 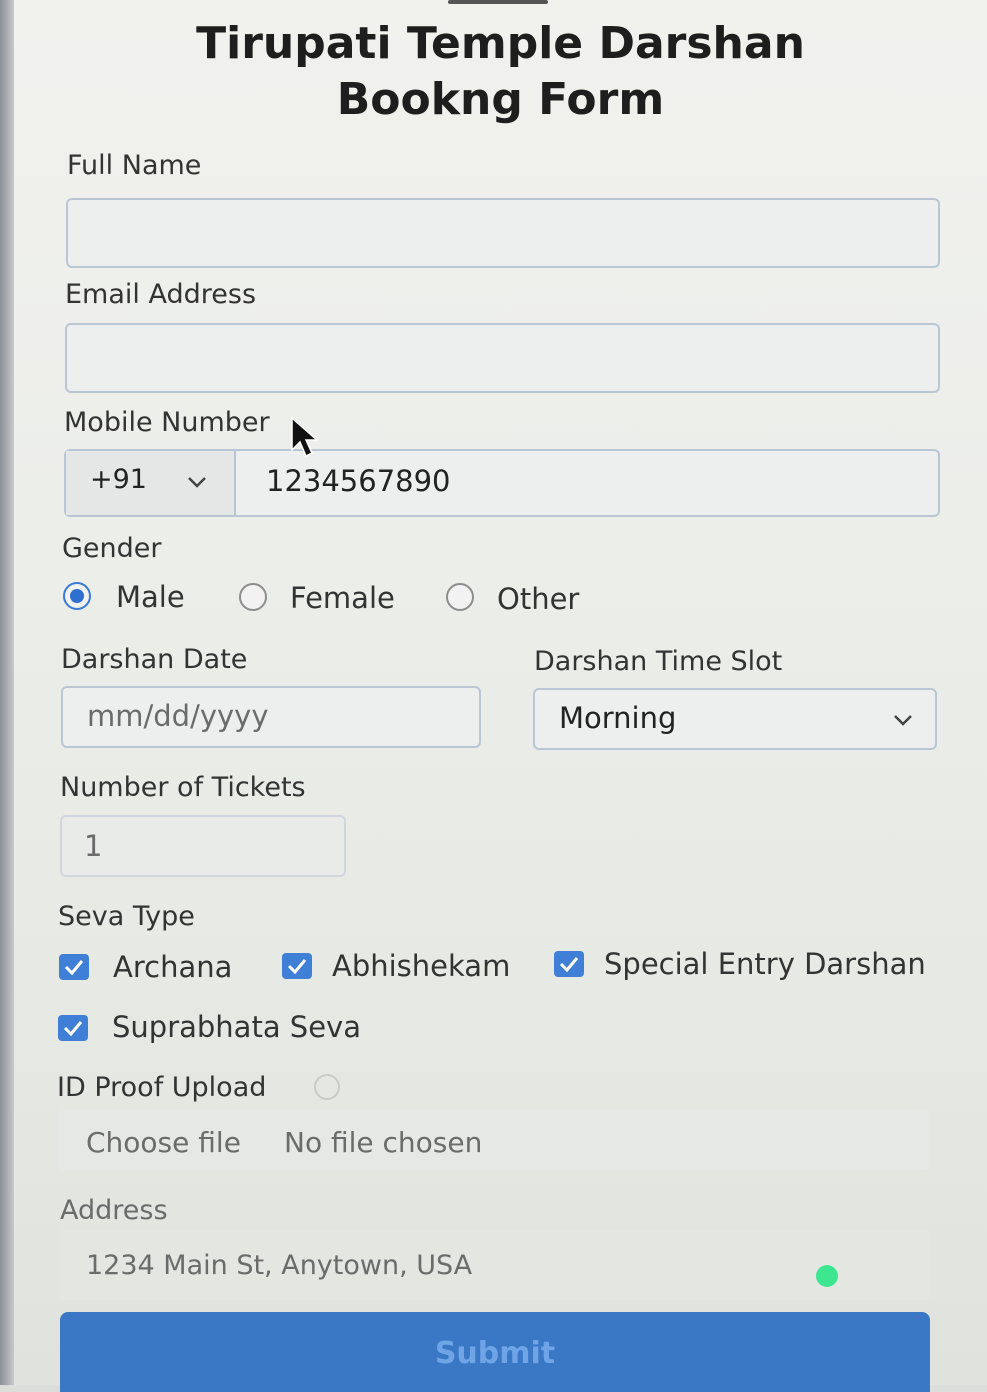 What do you see at coordinates (538, 599) in the screenshot?
I see `gender-option-other-label: Other` at bounding box center [538, 599].